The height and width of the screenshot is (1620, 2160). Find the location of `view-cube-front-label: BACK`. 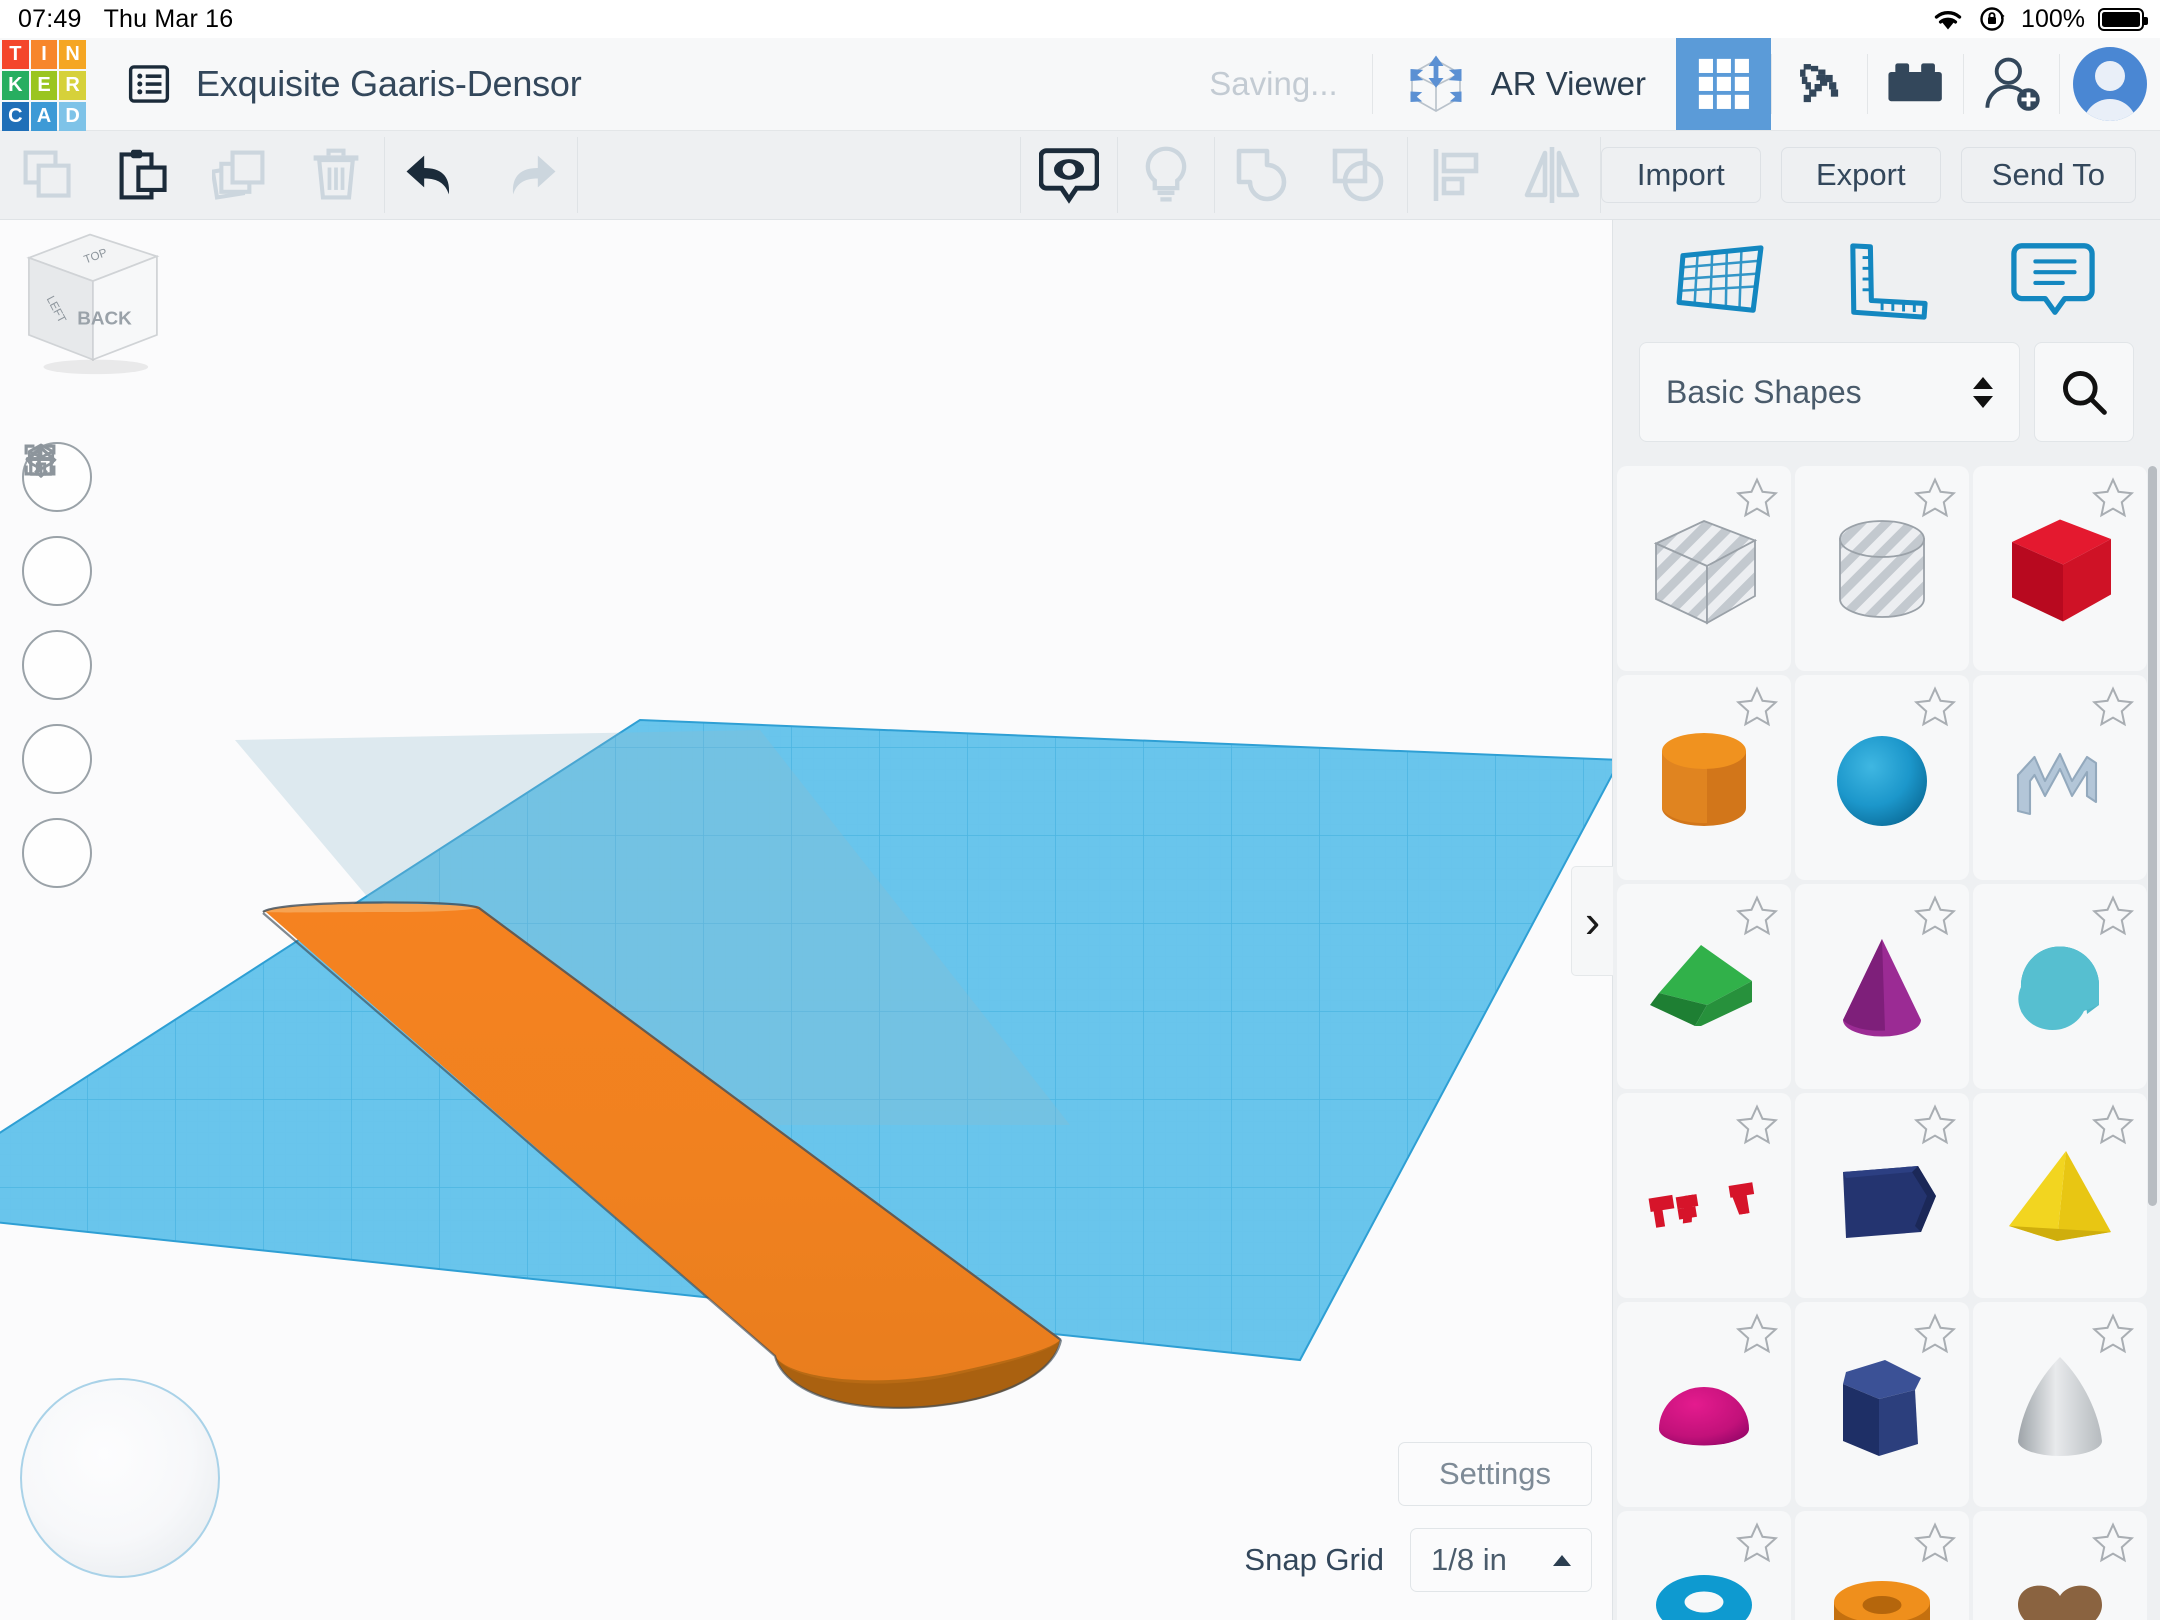

view-cube-front-label: BACK is located at coordinates (104, 319).